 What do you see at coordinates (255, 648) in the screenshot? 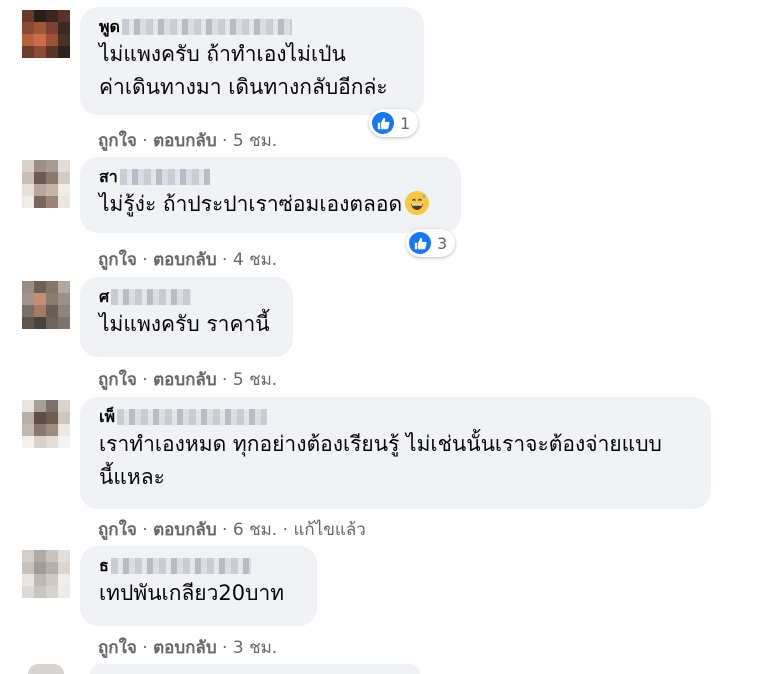
I see `timestamp: 3 ชม.` at bounding box center [255, 648].